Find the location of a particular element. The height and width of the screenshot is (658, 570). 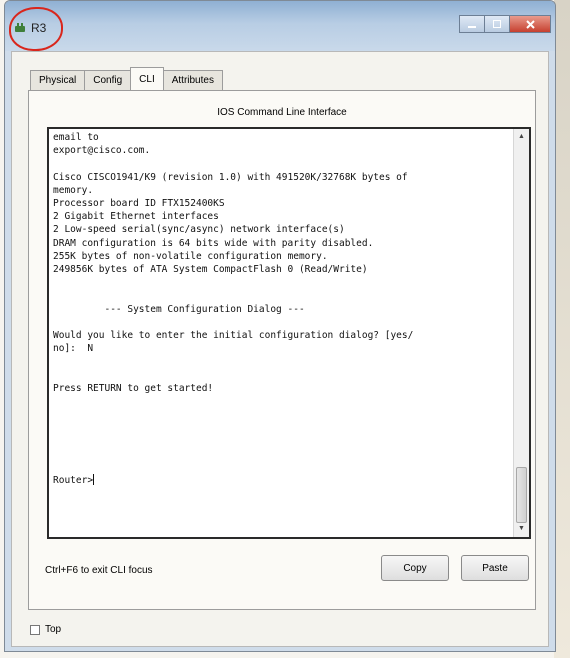

tab-attributes: Attributes is located at coordinates (192, 80).